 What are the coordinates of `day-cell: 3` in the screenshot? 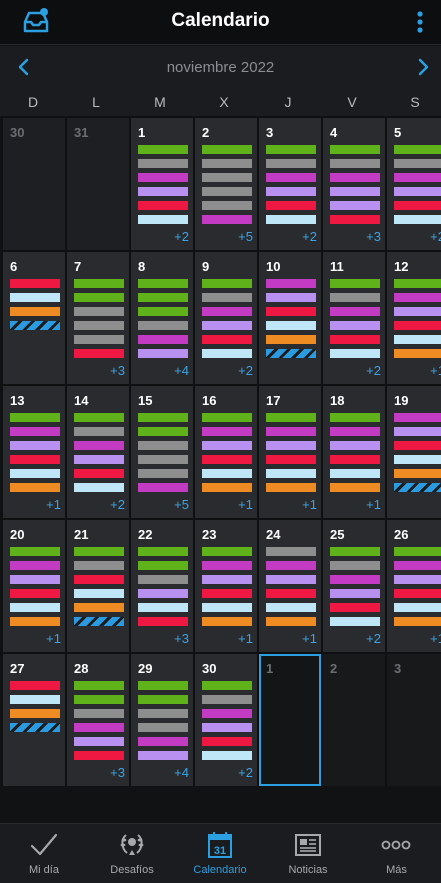 It's located at (414, 720).